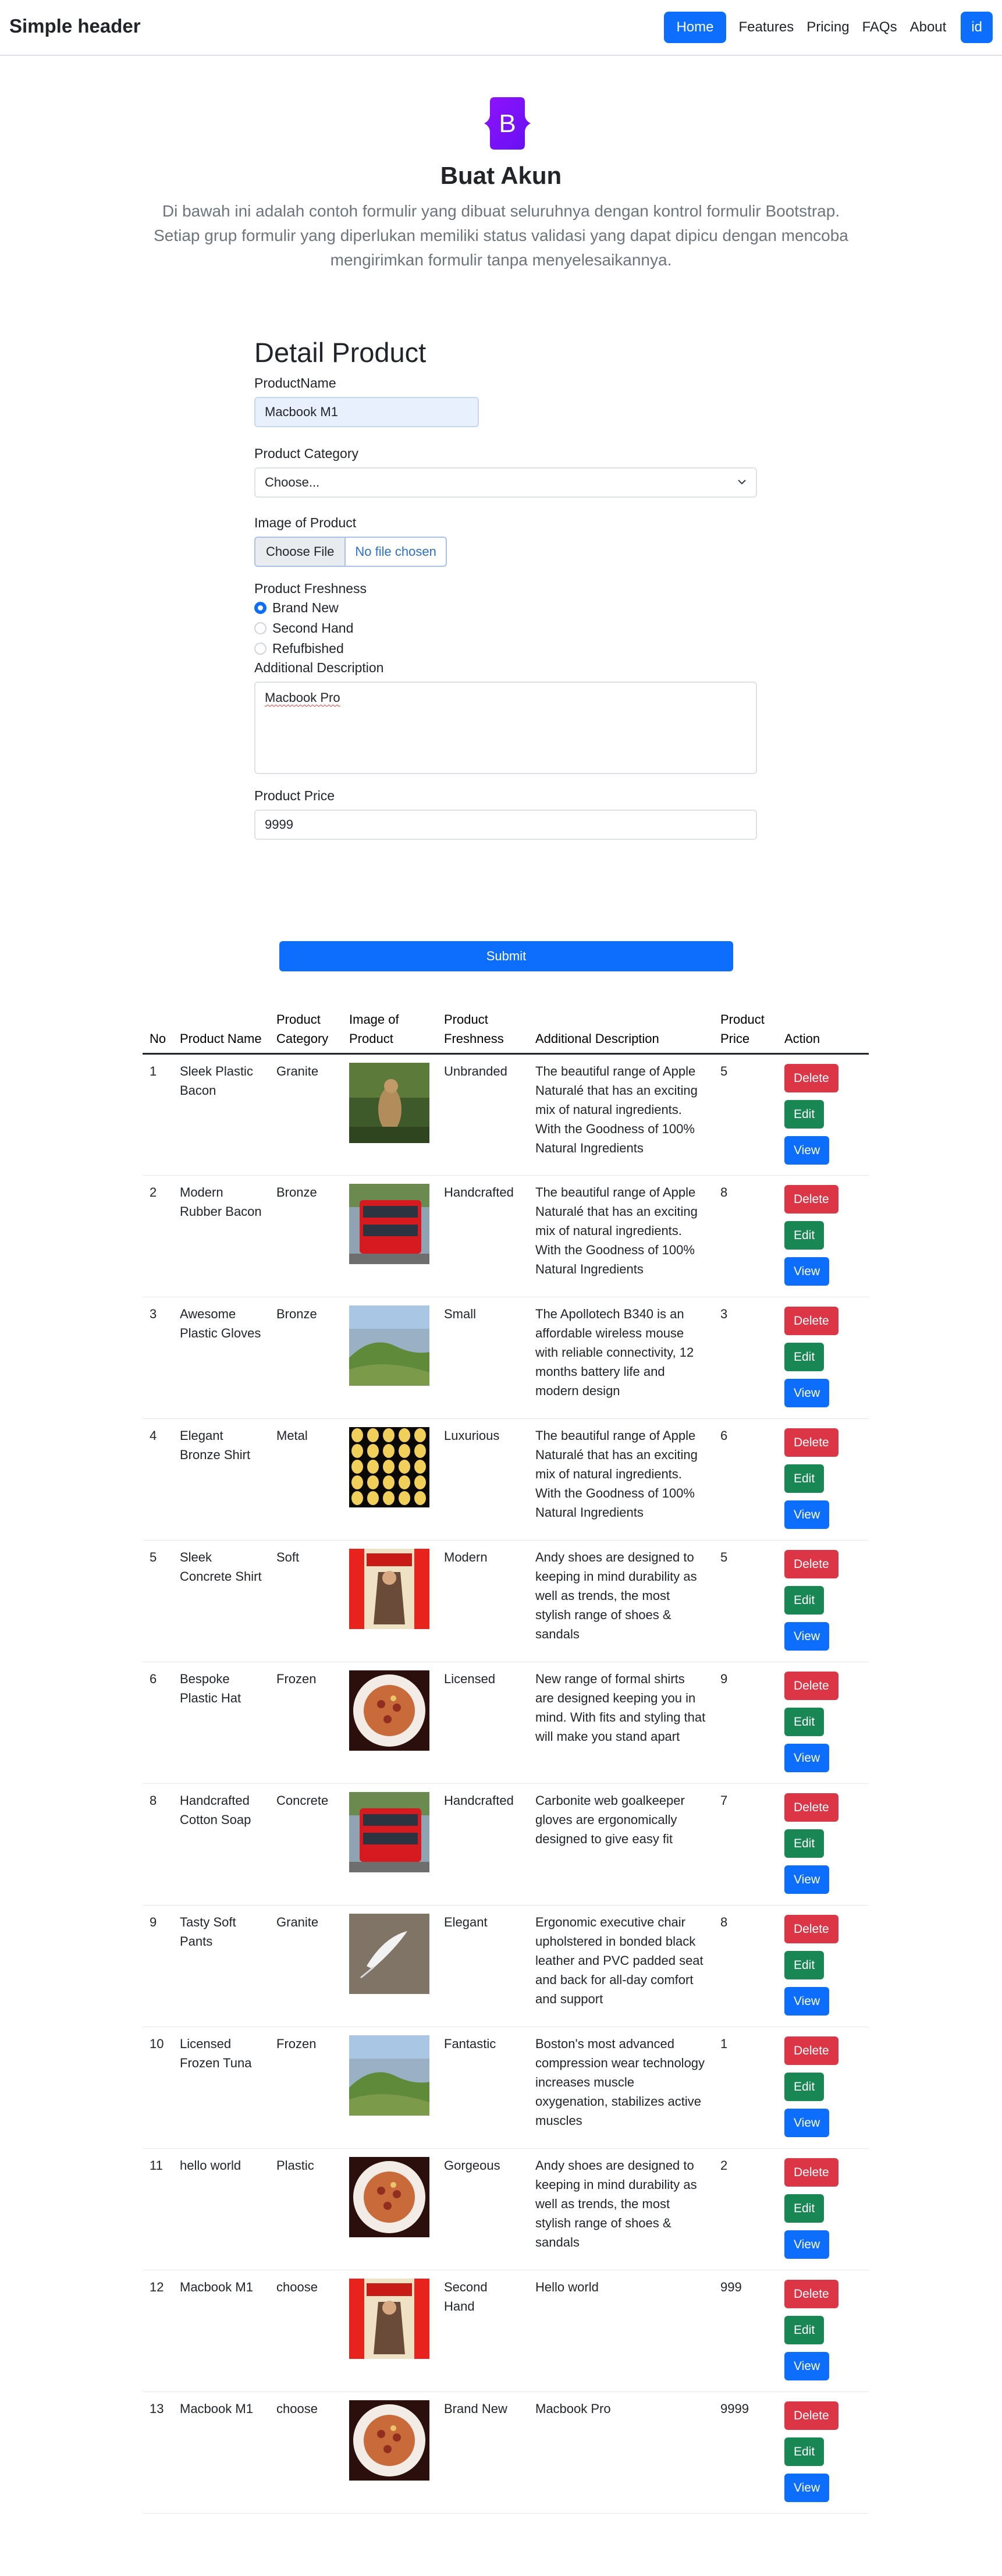 The width and height of the screenshot is (1002, 2576). I want to click on image-file-input: Choose File No file chosen, so click(350, 552).